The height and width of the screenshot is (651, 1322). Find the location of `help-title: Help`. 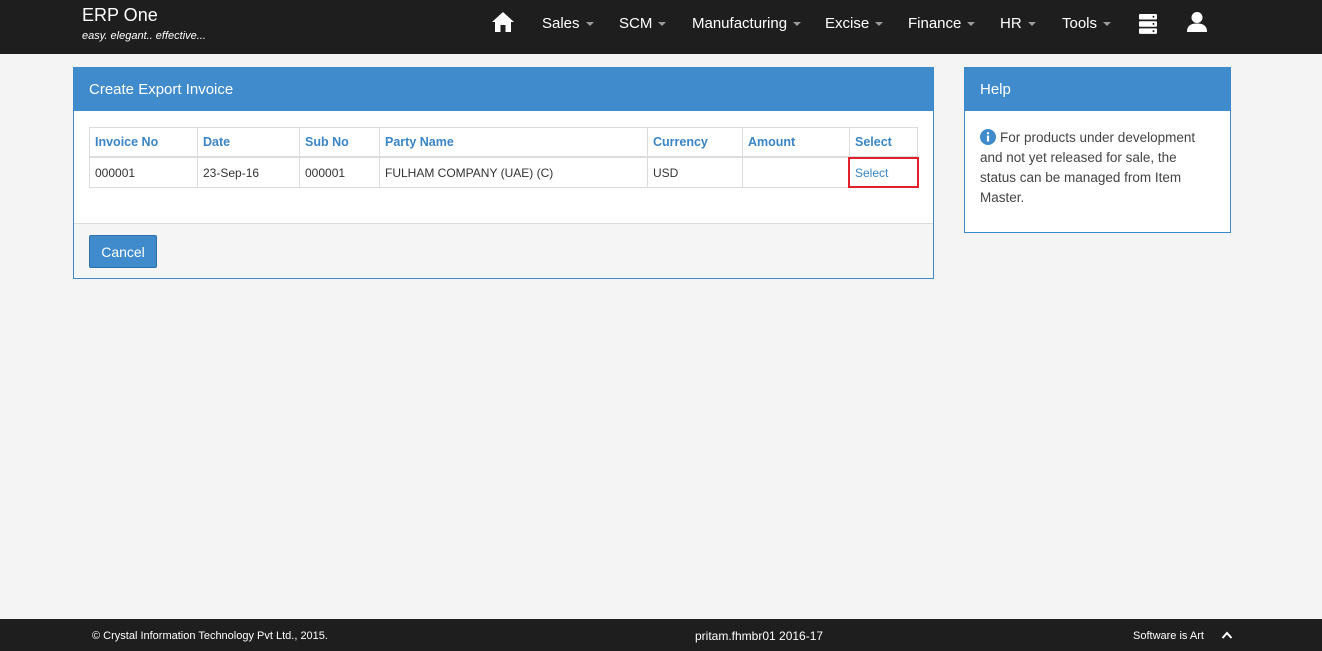

help-title: Help is located at coordinates (1097, 89).